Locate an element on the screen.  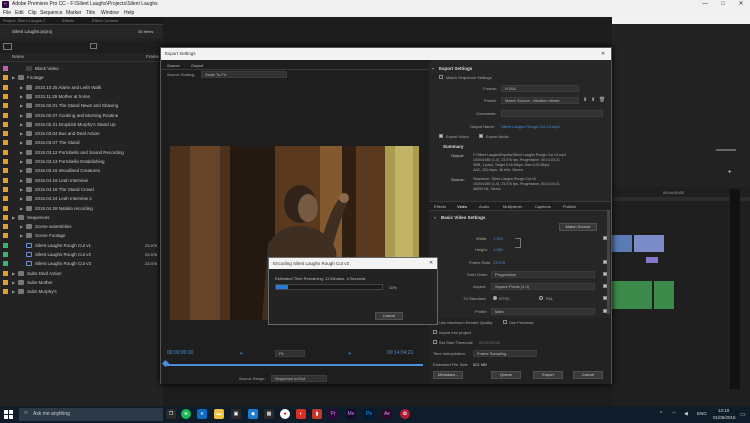
tab-effects-settings: Effects is located at coordinates (440, 206).